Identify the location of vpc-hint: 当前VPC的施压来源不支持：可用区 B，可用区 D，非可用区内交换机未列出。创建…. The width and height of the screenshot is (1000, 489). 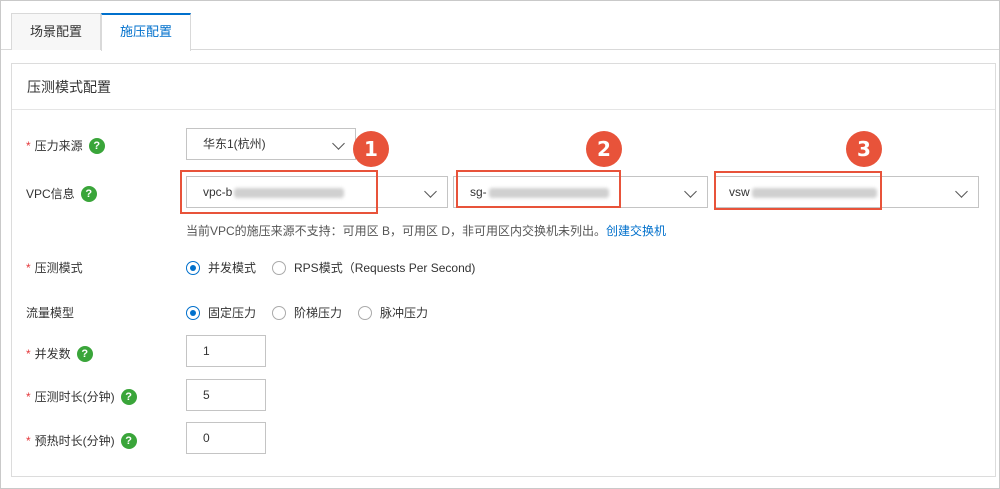
(426, 230).